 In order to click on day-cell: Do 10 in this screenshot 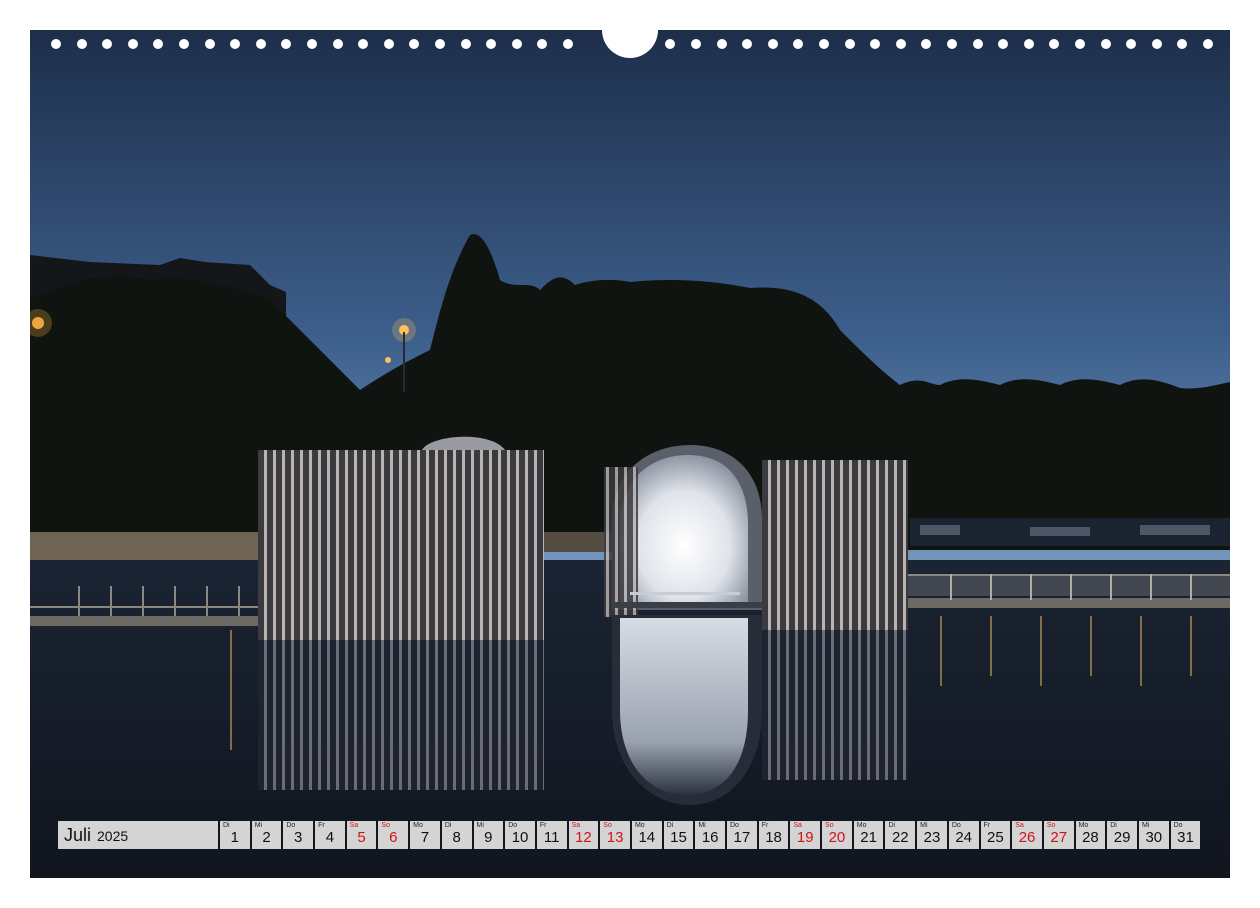, I will do `click(520, 835)`.